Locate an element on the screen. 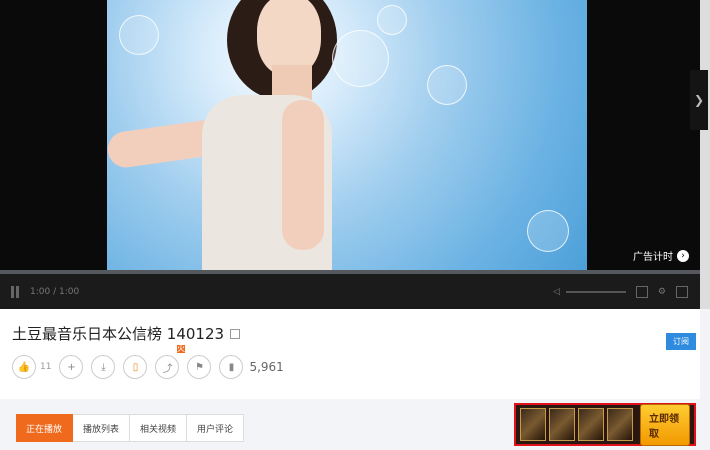 The width and height of the screenshot is (710, 450). tab-now-playing: 正在播放 is located at coordinates (45, 428).